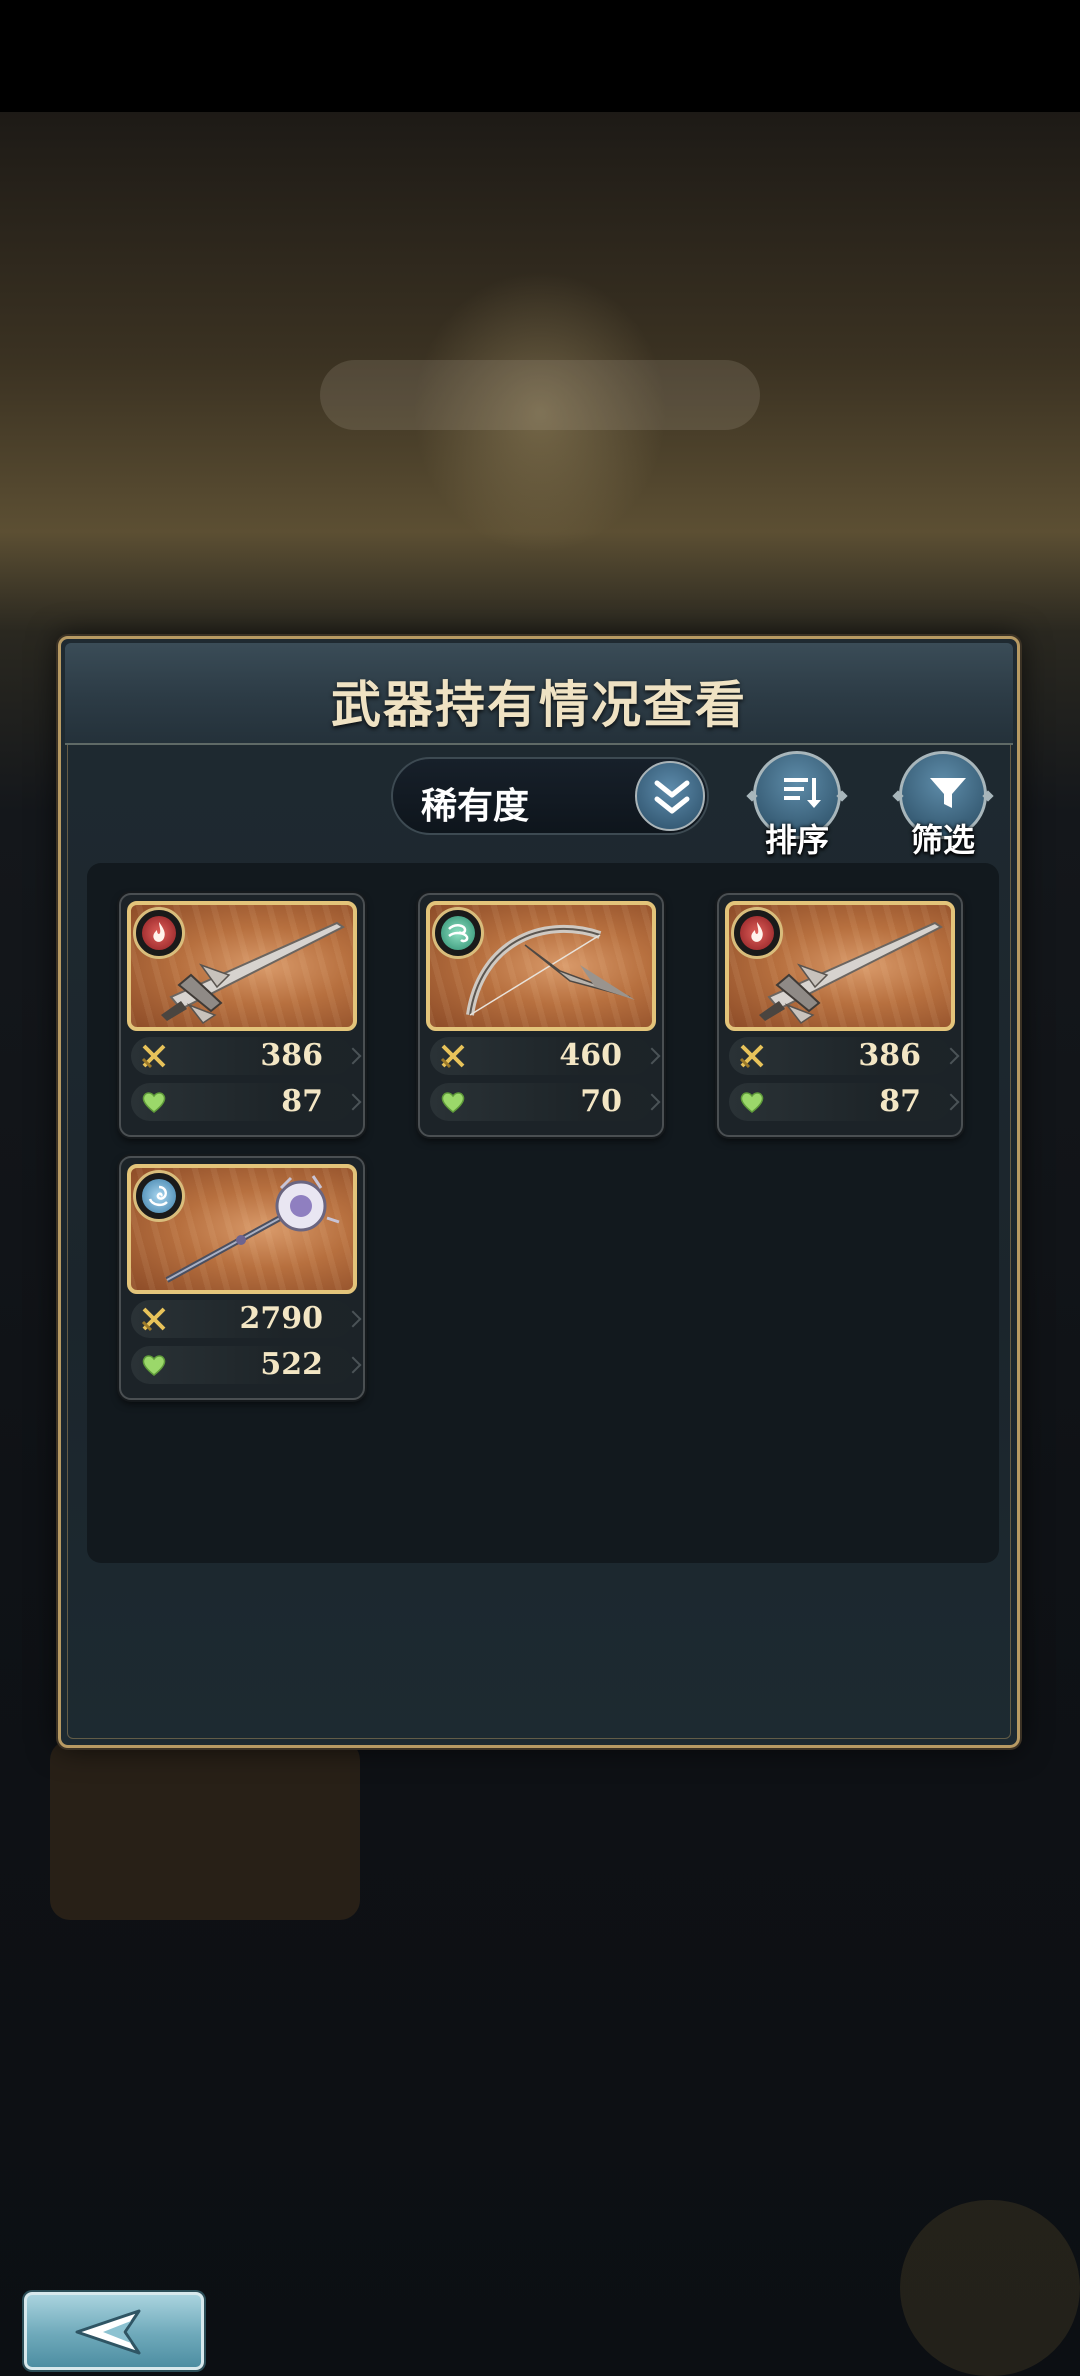 This screenshot has width=1080, height=2376. What do you see at coordinates (281, 1318) in the screenshot?
I see `attack-value: 2790` at bounding box center [281, 1318].